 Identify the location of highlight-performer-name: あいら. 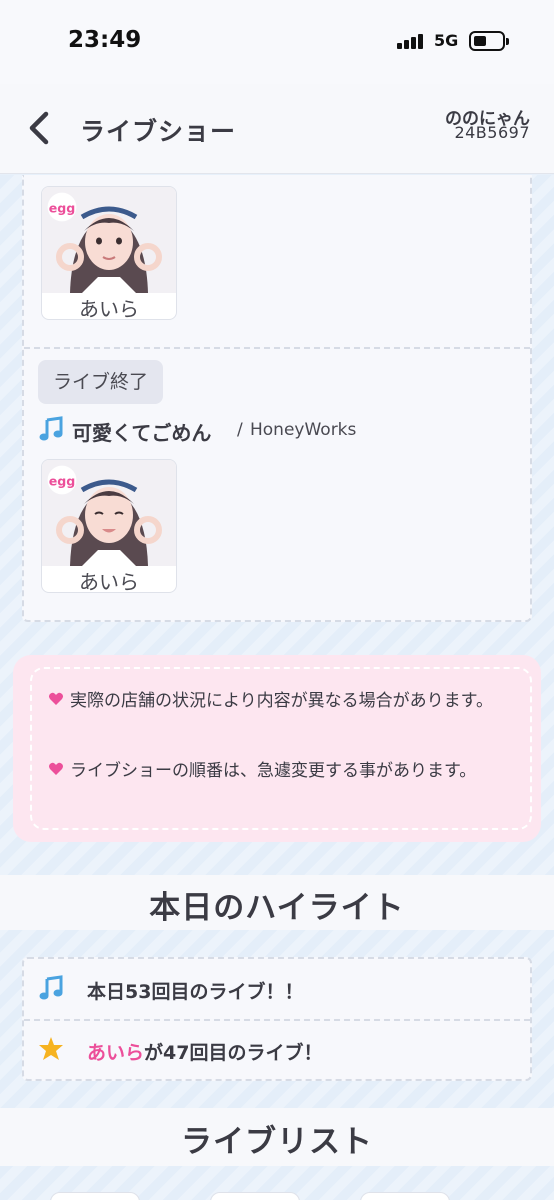
(115, 1053).